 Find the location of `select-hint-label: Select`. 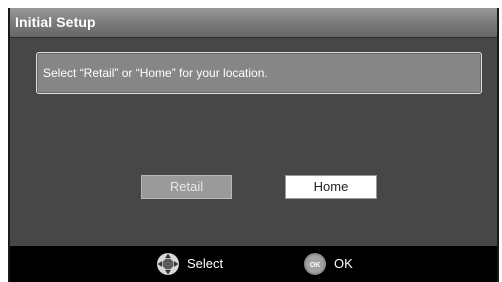

select-hint-label: Select is located at coordinates (205, 263).